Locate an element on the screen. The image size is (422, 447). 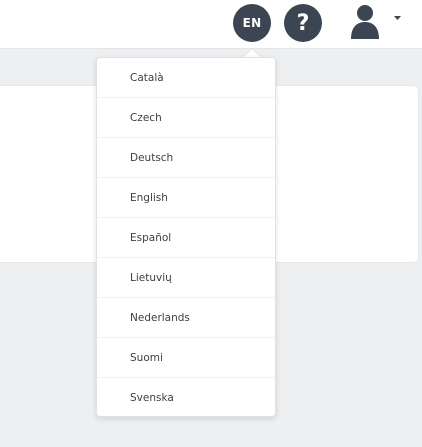
caret-down-icon is located at coordinates (397, 18).